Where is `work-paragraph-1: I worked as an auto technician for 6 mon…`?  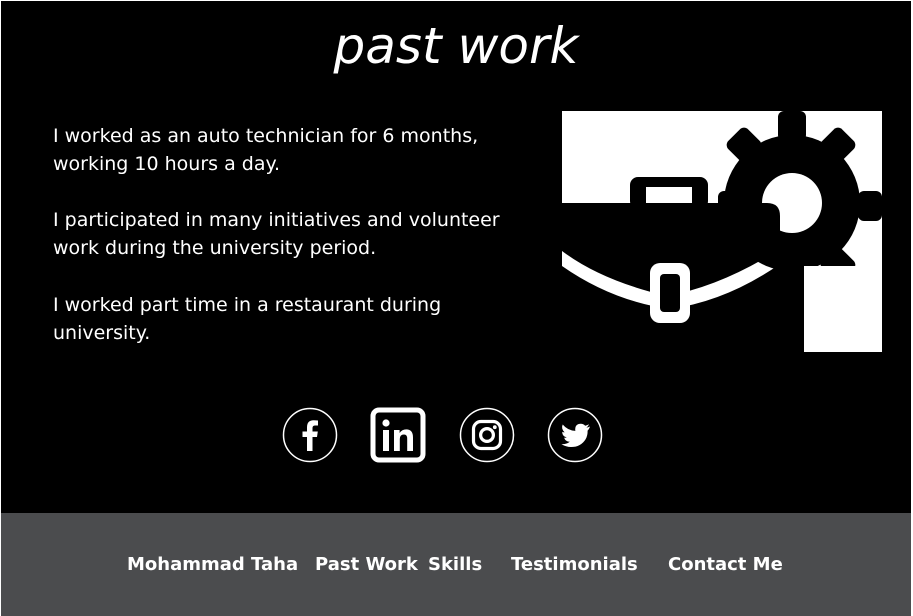
work-paragraph-1: I worked as an auto technician for 6 mon… is located at coordinates (266, 150).